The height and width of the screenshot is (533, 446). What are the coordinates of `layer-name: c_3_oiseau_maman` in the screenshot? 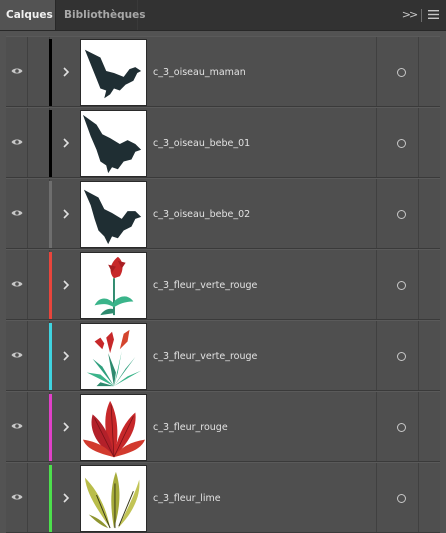 It's located at (199, 72).